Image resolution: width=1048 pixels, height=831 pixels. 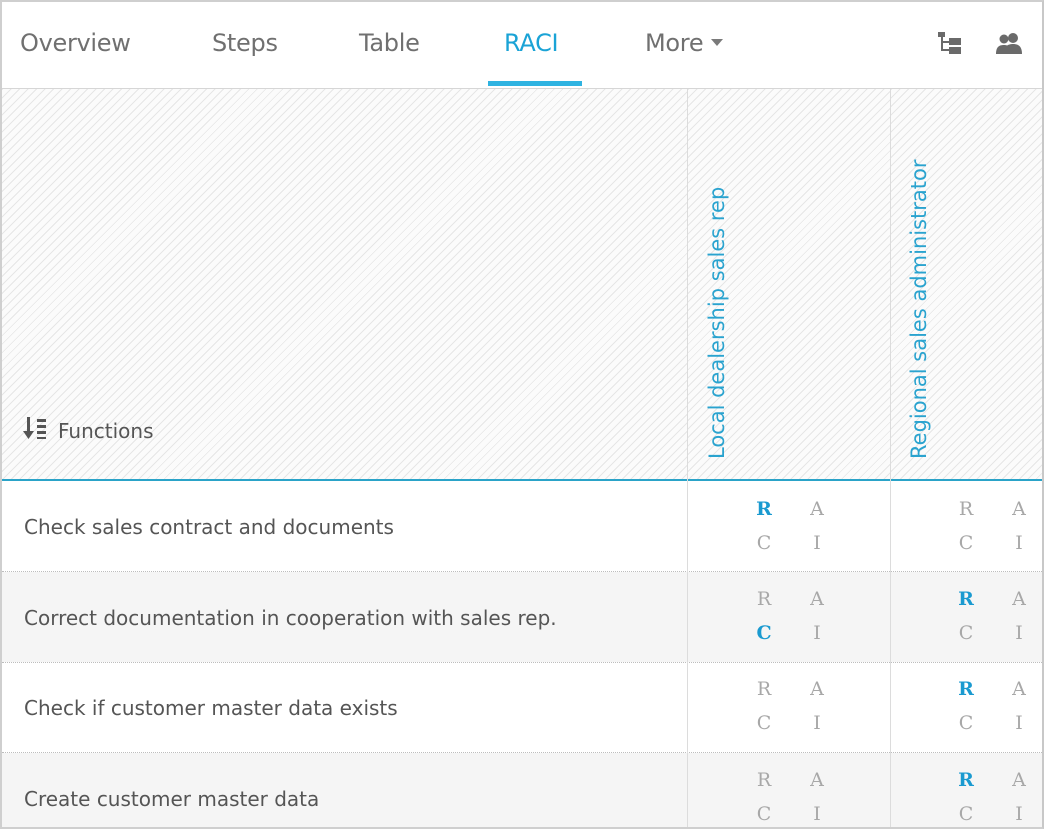 What do you see at coordinates (211, 708) in the screenshot?
I see `function-label: Check if customer master data exists` at bounding box center [211, 708].